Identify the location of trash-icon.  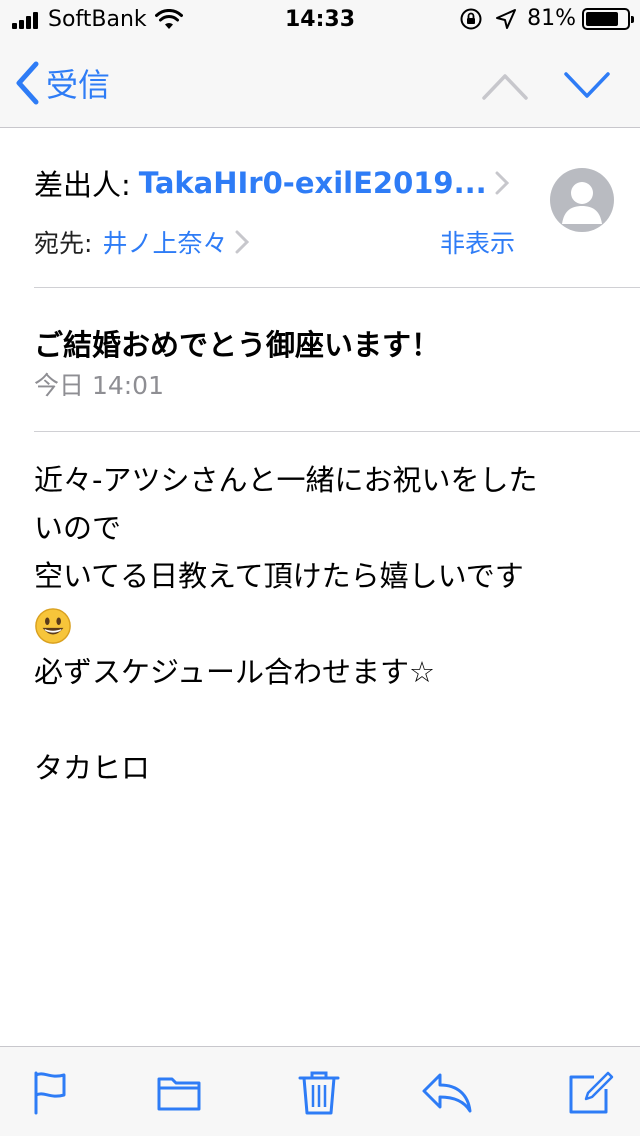
(319, 1092).